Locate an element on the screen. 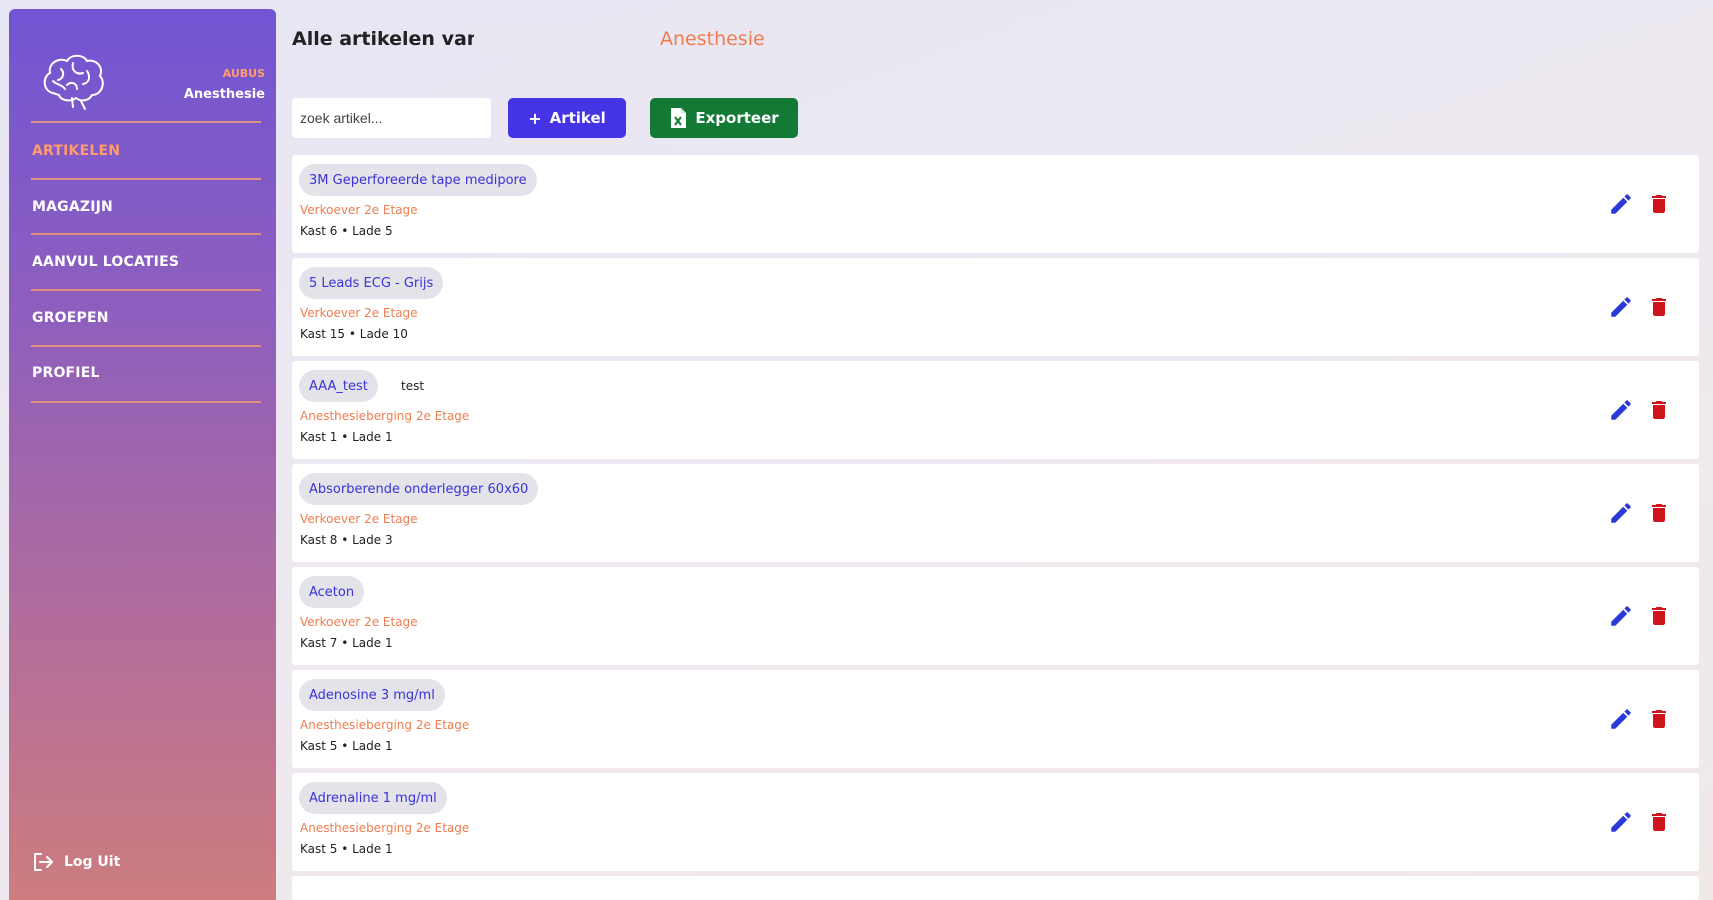 The width and height of the screenshot is (1713, 900). plus-icon: + is located at coordinates (535, 118).